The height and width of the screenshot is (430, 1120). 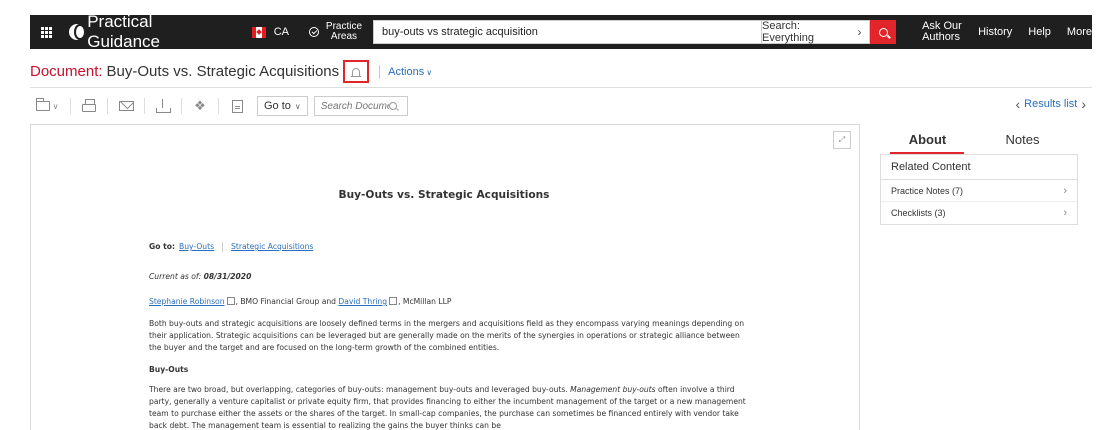 I want to click on search-button, so click(x=883, y=32).